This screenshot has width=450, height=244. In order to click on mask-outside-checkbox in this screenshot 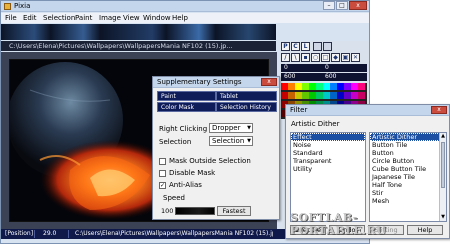, I will do `click(162, 161)`.